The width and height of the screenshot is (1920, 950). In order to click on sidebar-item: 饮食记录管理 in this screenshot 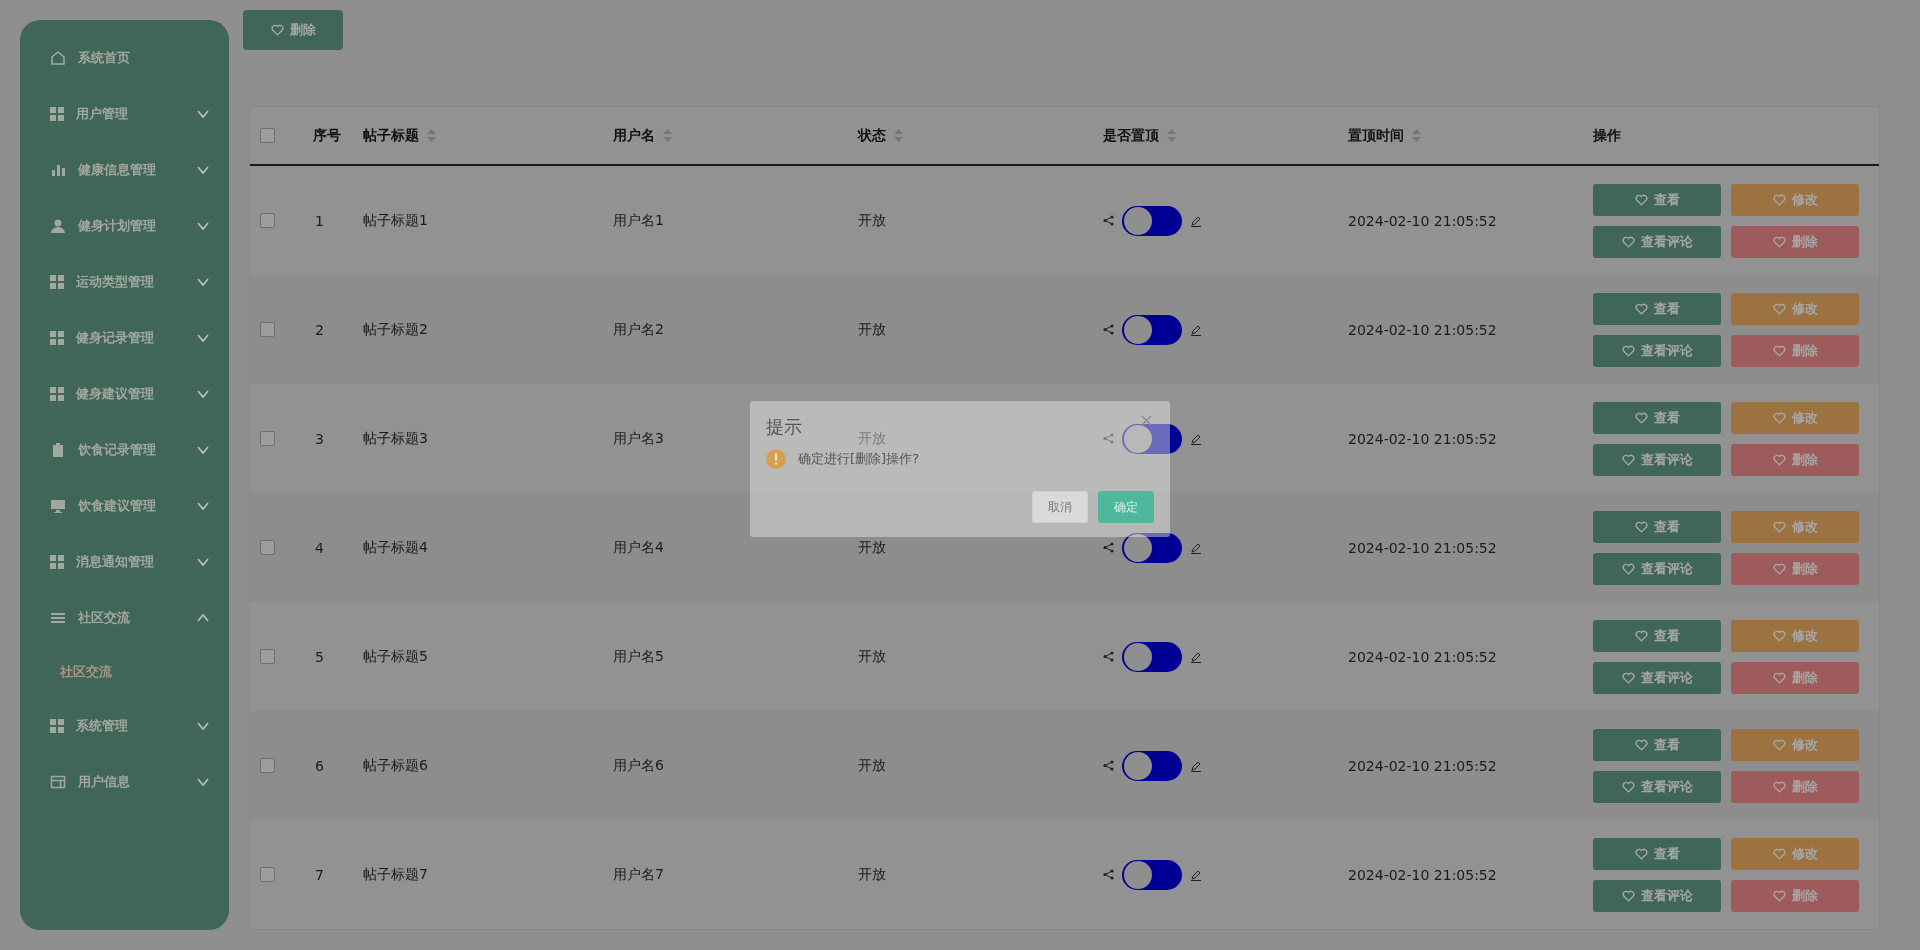, I will do `click(124, 450)`.